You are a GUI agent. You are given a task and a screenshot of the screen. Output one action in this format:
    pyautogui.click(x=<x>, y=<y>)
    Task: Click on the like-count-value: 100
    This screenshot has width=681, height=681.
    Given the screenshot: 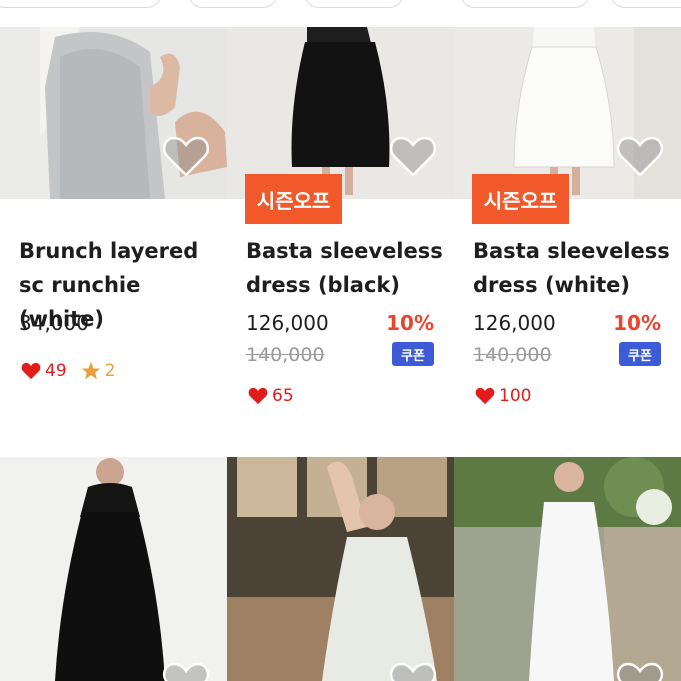 What is the action you would take?
    pyautogui.click(x=515, y=396)
    